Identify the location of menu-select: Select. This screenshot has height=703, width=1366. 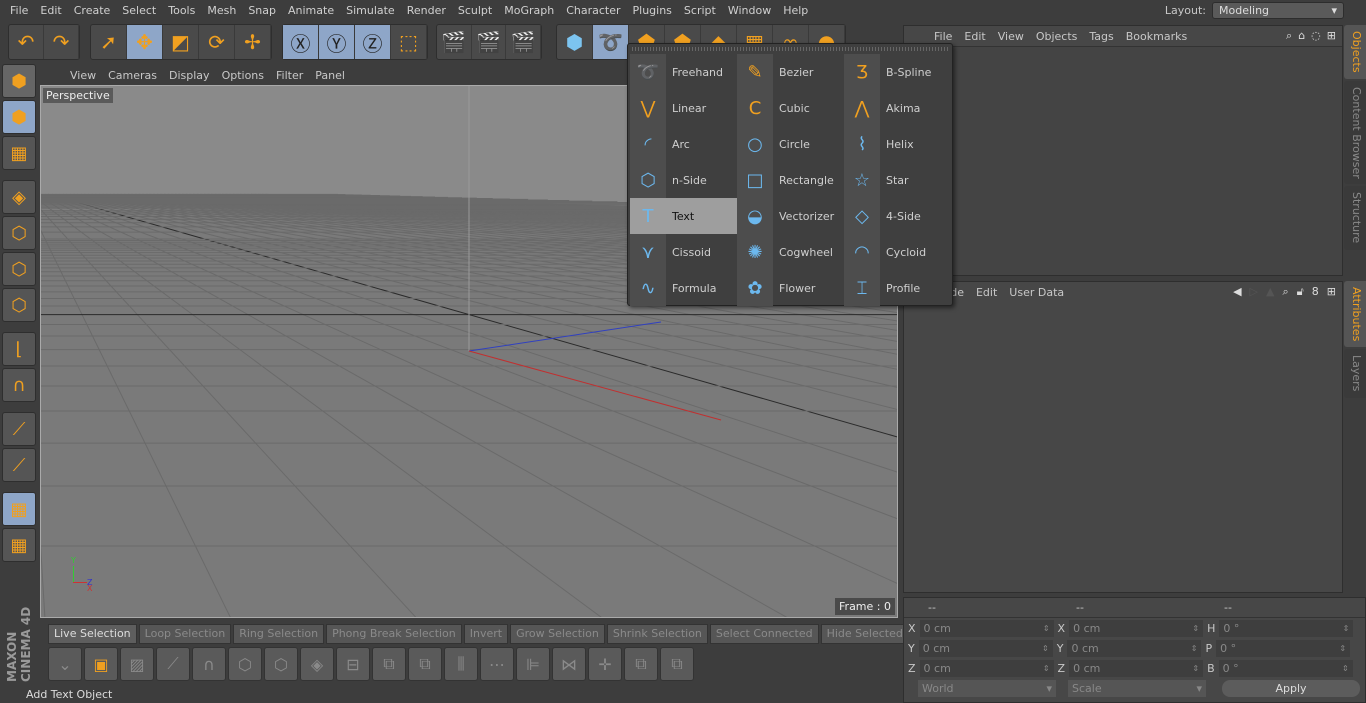
(139, 10).